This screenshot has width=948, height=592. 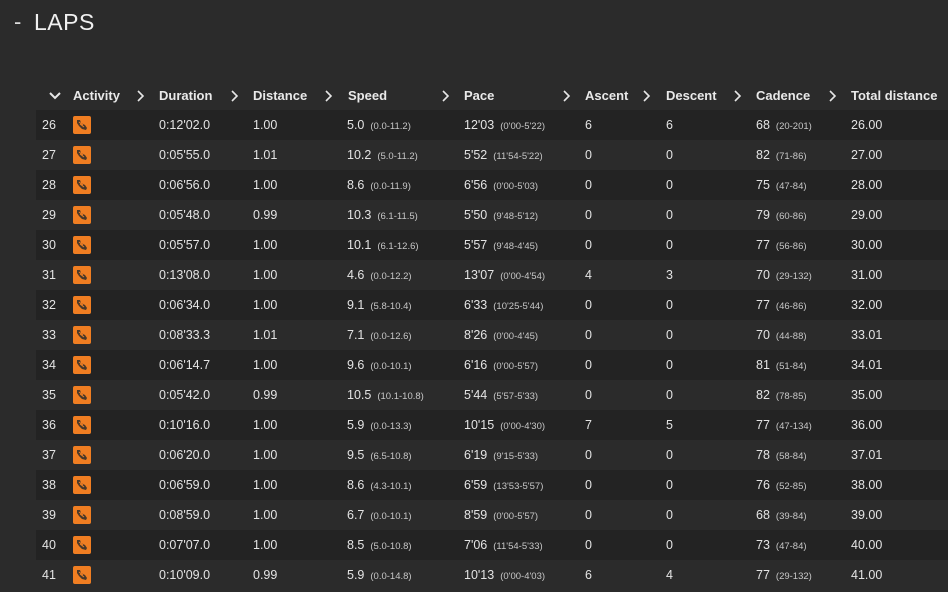 I want to click on lap-pace: 5'57 (9'48-4'45), so click(x=501, y=245).